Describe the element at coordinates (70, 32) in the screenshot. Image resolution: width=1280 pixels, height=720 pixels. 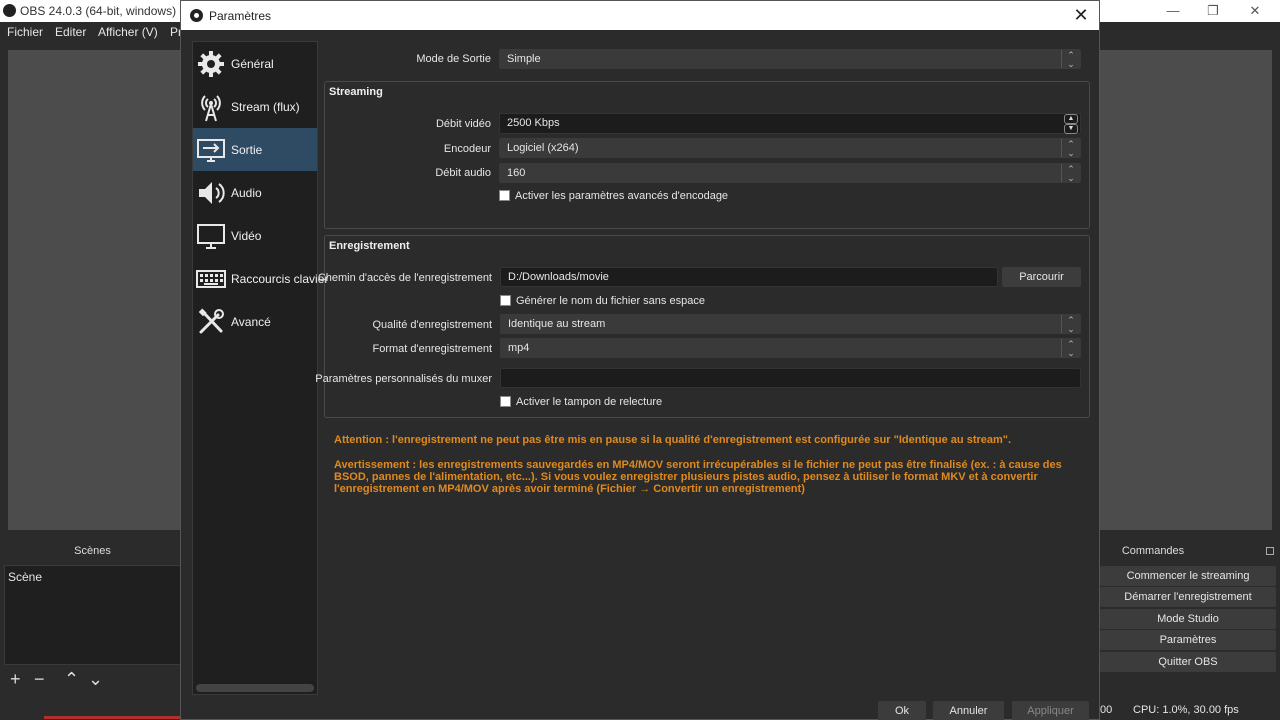
I see `menu-editer: Editer` at that location.